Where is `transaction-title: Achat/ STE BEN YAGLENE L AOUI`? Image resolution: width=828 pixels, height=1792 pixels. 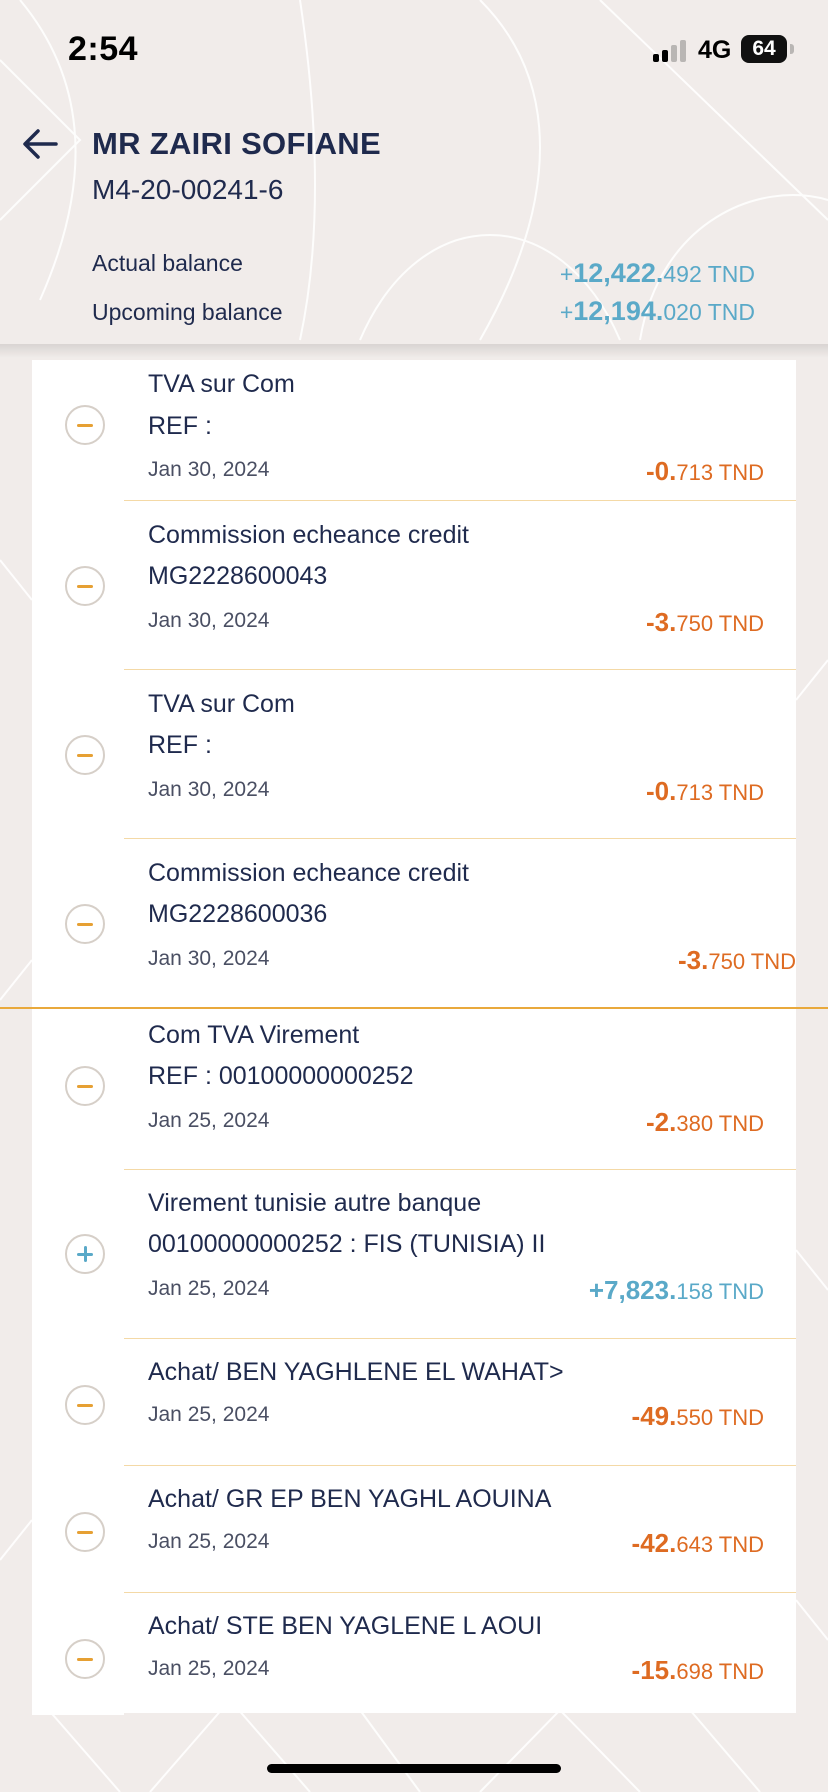
transaction-title: Achat/ STE BEN YAGLENE L AOUI is located at coordinates (345, 1626).